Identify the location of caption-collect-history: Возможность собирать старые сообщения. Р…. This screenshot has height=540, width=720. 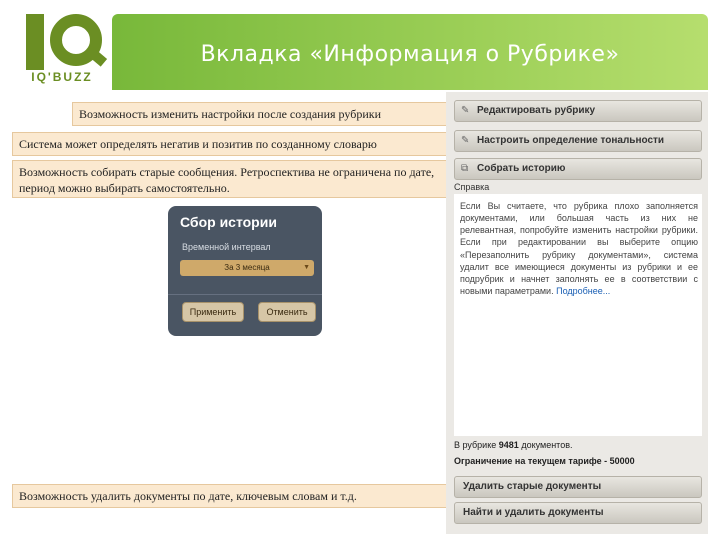
(231, 179).